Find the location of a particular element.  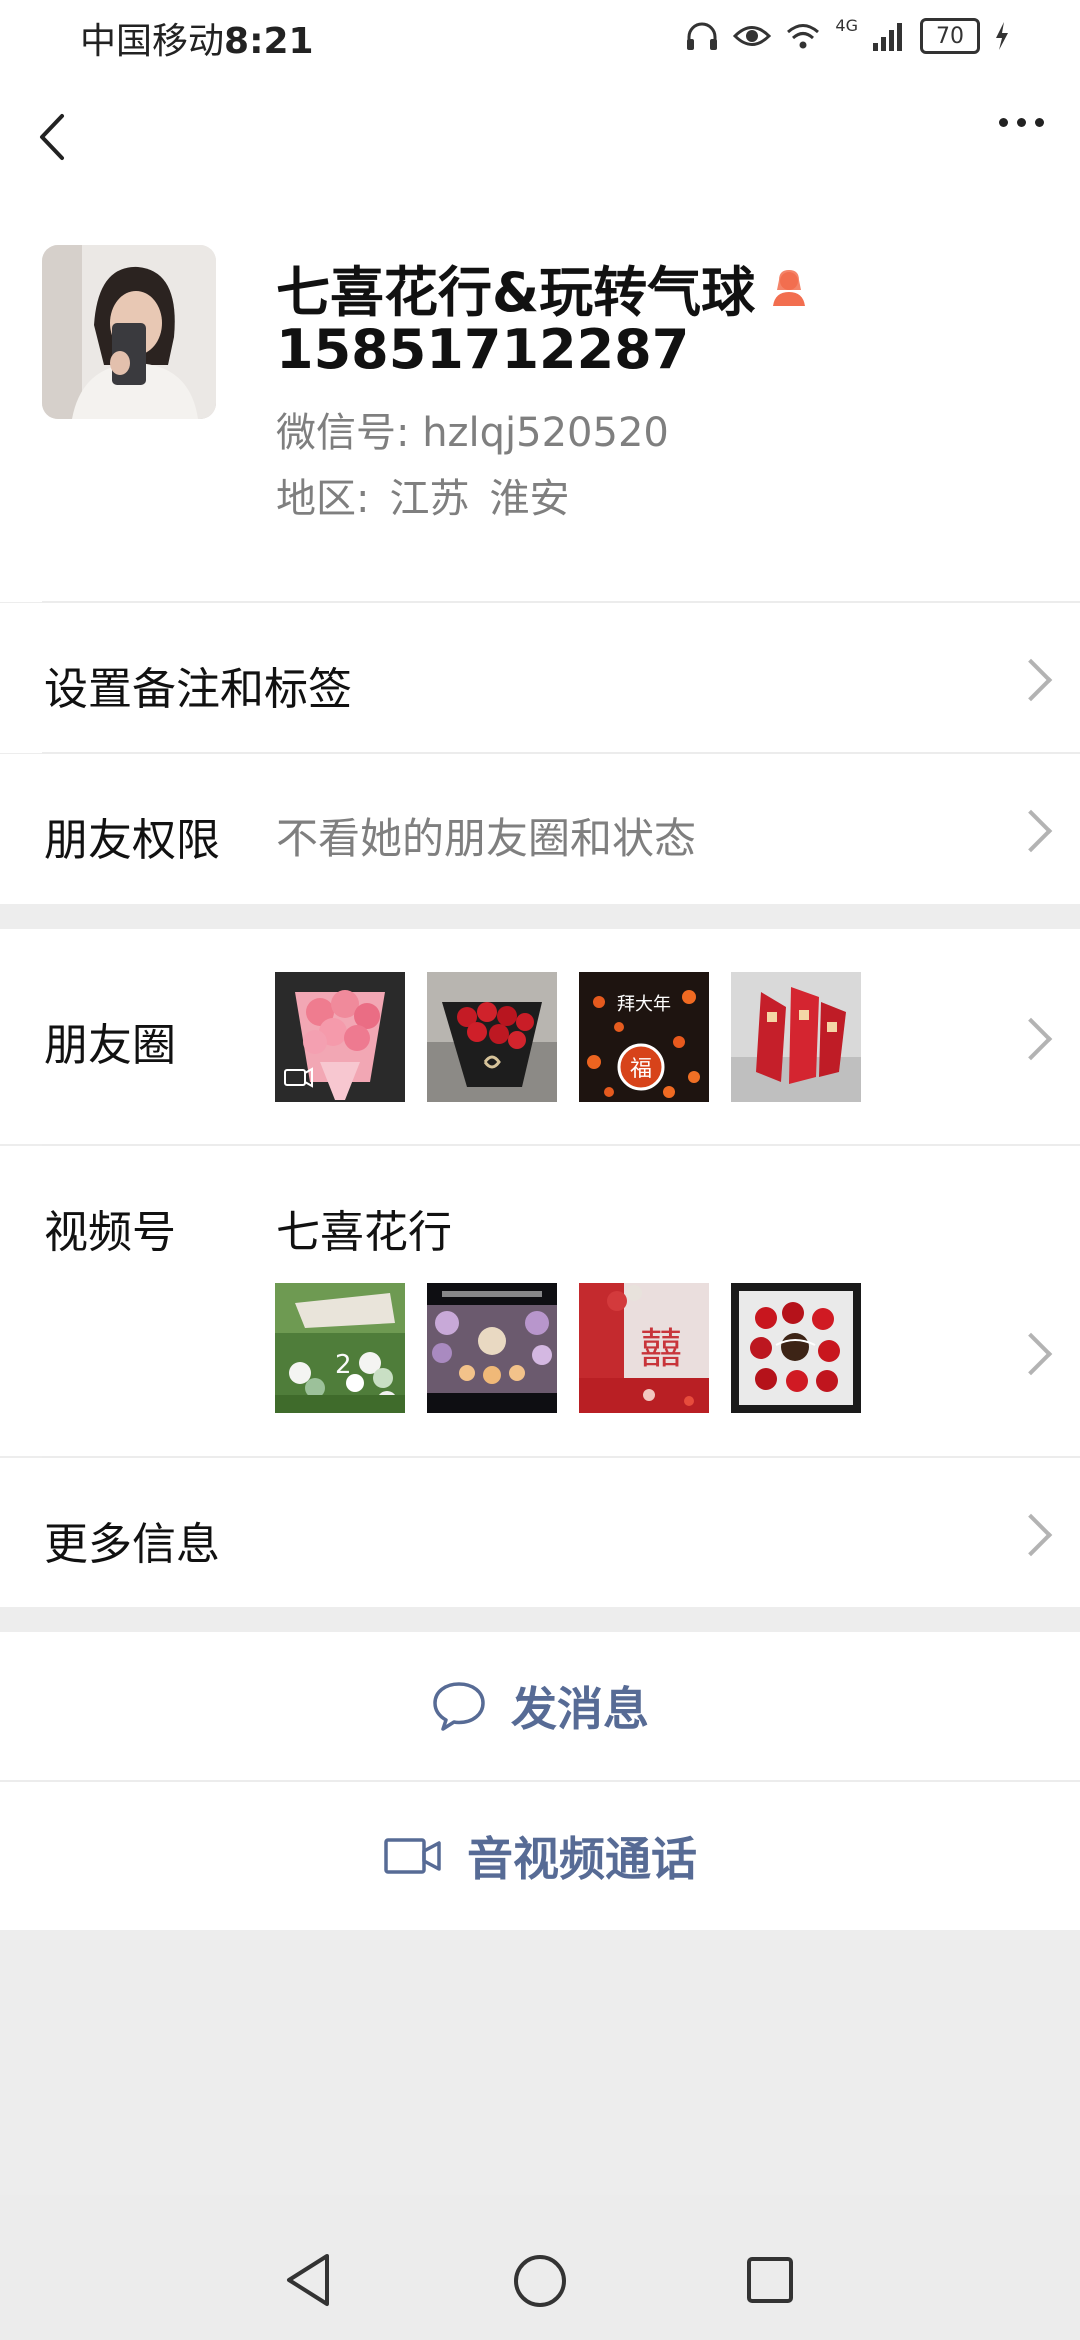

profile-region: 地区: 江苏 淮安 is located at coordinates (422, 495).